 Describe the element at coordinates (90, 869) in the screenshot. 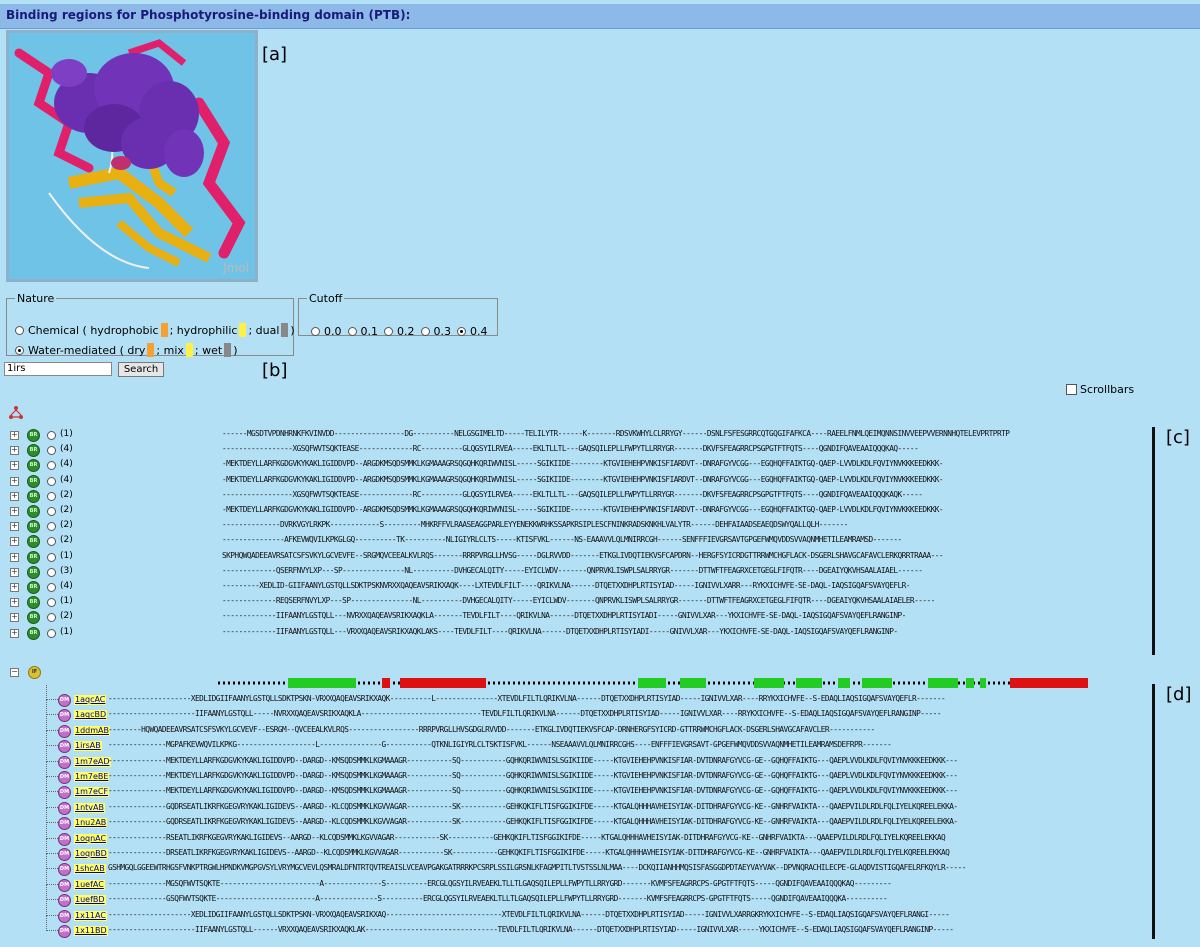

I see `pdb-link: 1shcAB` at that location.